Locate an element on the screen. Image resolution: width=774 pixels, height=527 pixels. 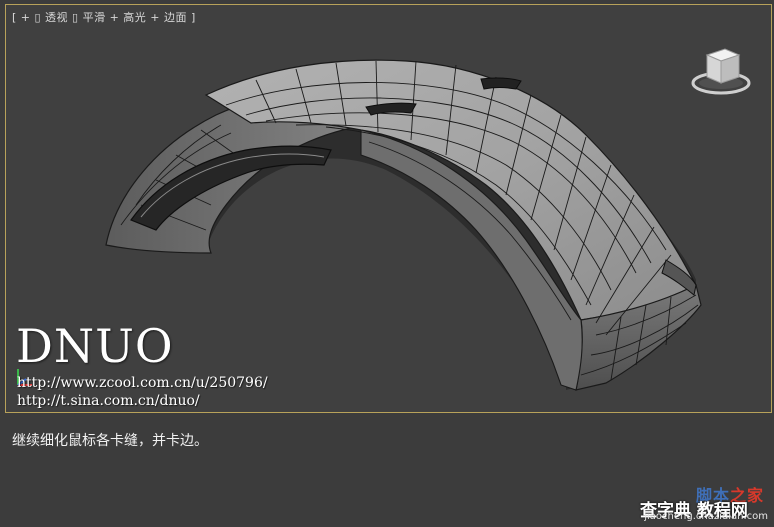
site-watermark-logo: 脚本之家 查字典 教程网 jiaocheng.chazidian.com is located at coordinates (706, 502).